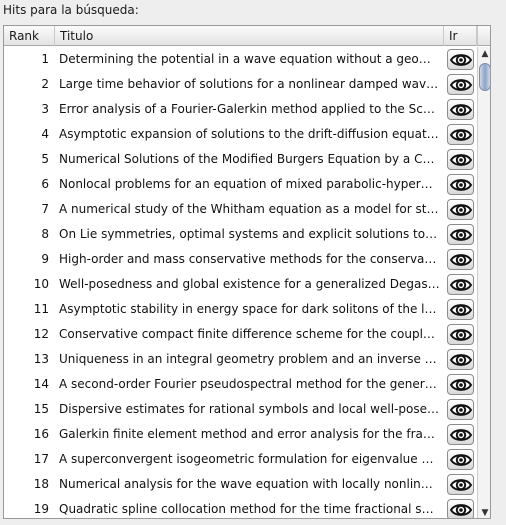 The width and height of the screenshot is (506, 525). What do you see at coordinates (249, 36) in the screenshot?
I see `column-header-title: Titulo` at bounding box center [249, 36].